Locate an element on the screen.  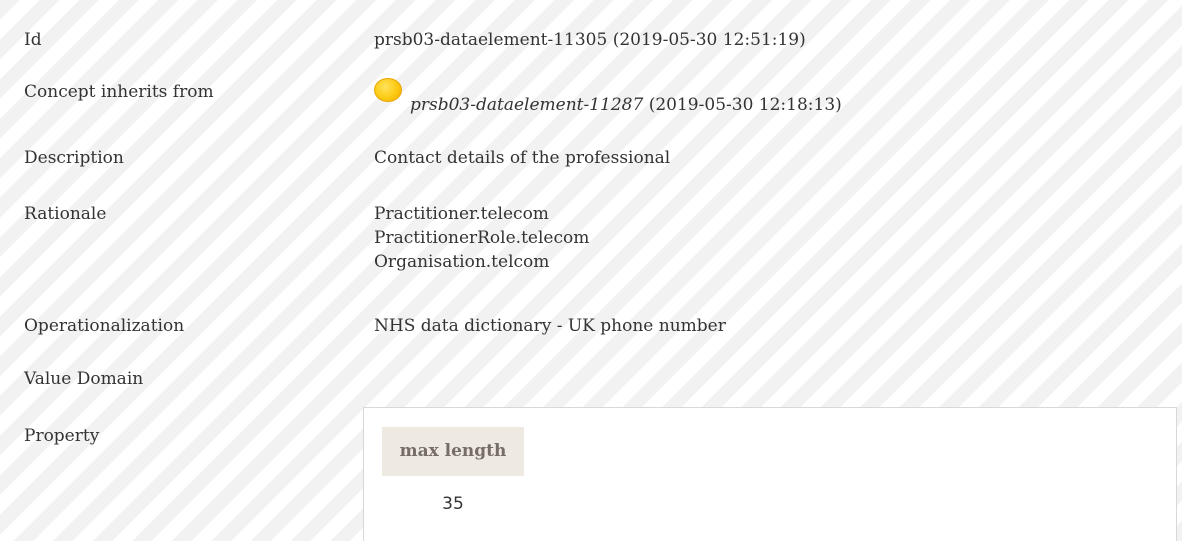
property-max-length-value: 35 is located at coordinates (453, 504).